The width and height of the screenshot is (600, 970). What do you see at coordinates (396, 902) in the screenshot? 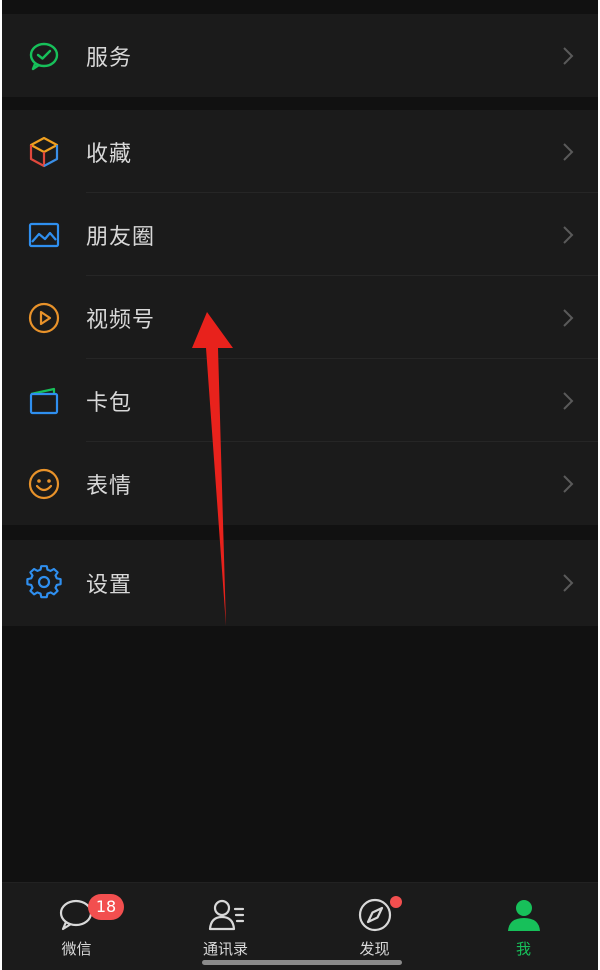
I see `discover-notification-dot` at bounding box center [396, 902].